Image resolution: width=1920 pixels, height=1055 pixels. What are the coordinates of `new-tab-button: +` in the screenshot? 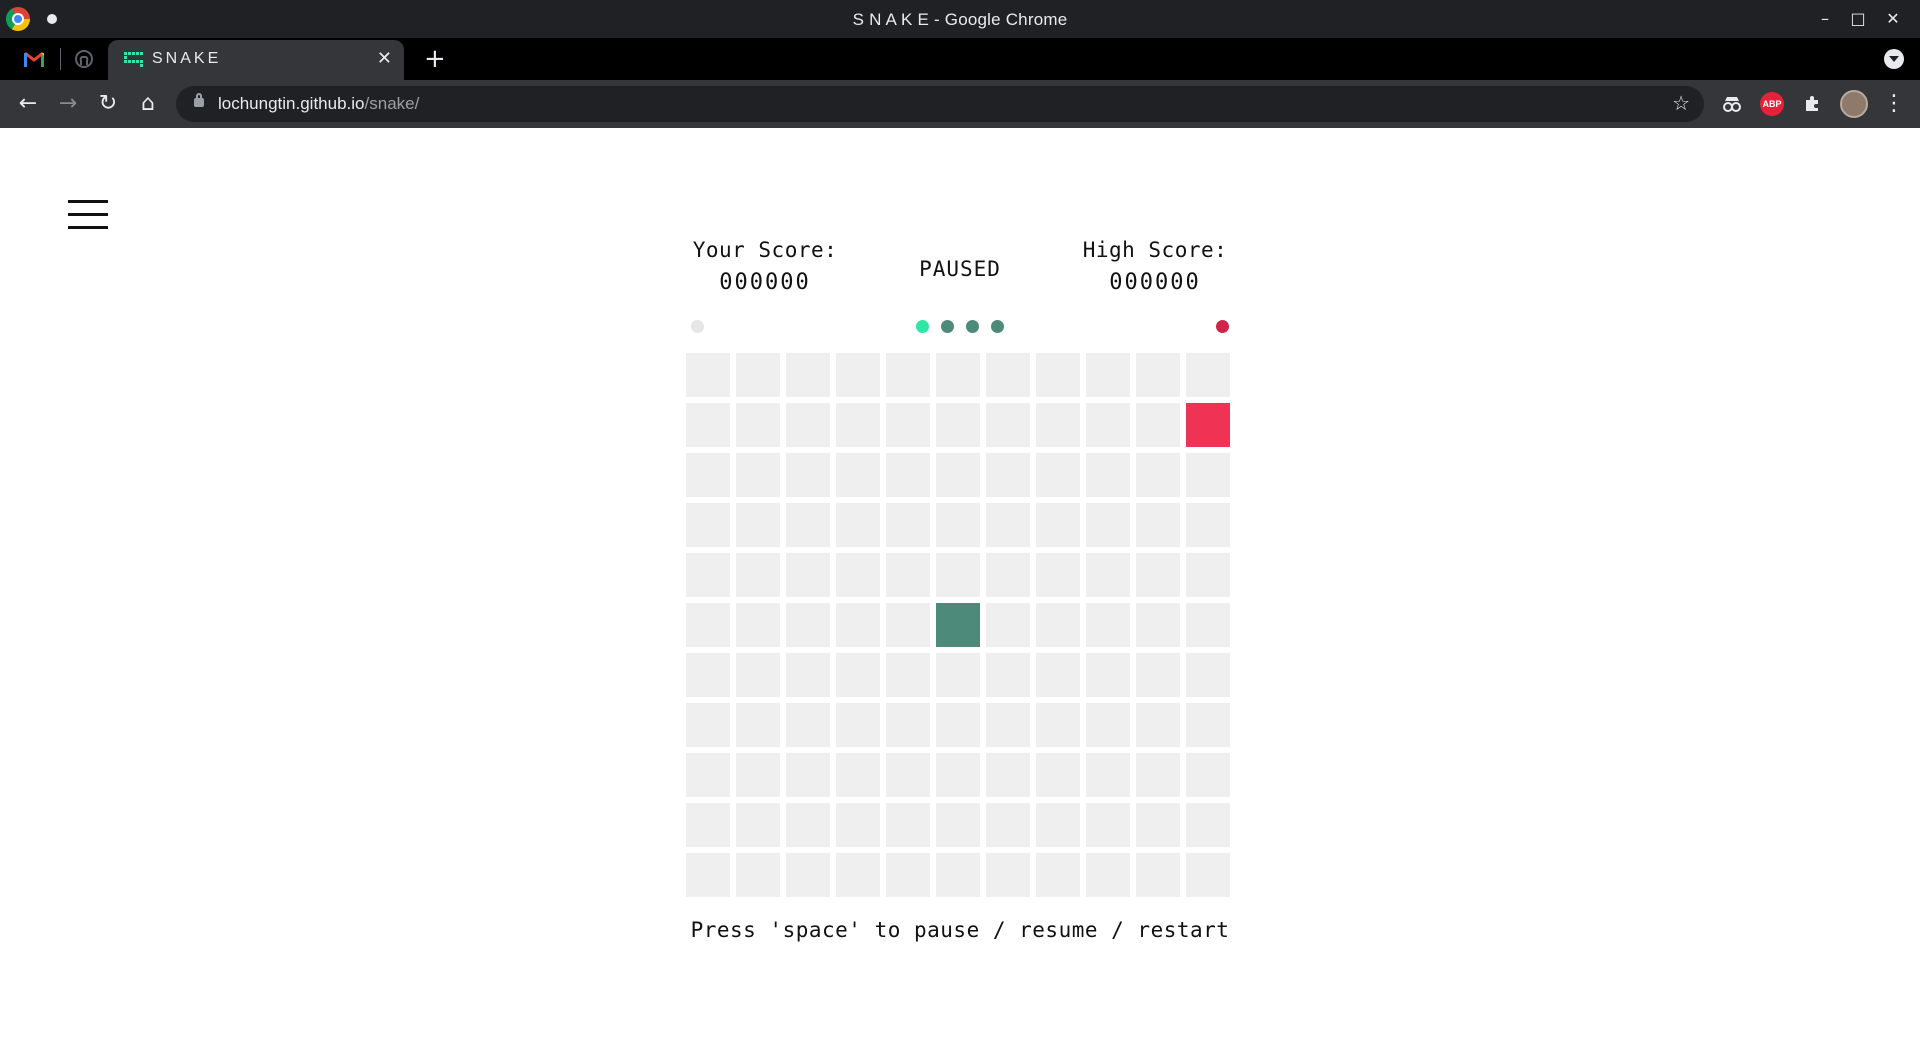 It's located at (435, 59).